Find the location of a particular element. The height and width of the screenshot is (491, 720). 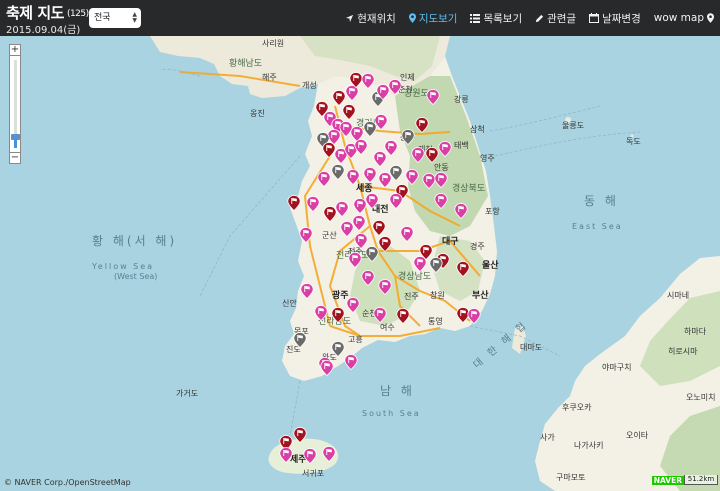

label-haeju: 해주 is located at coordinates (269, 77).